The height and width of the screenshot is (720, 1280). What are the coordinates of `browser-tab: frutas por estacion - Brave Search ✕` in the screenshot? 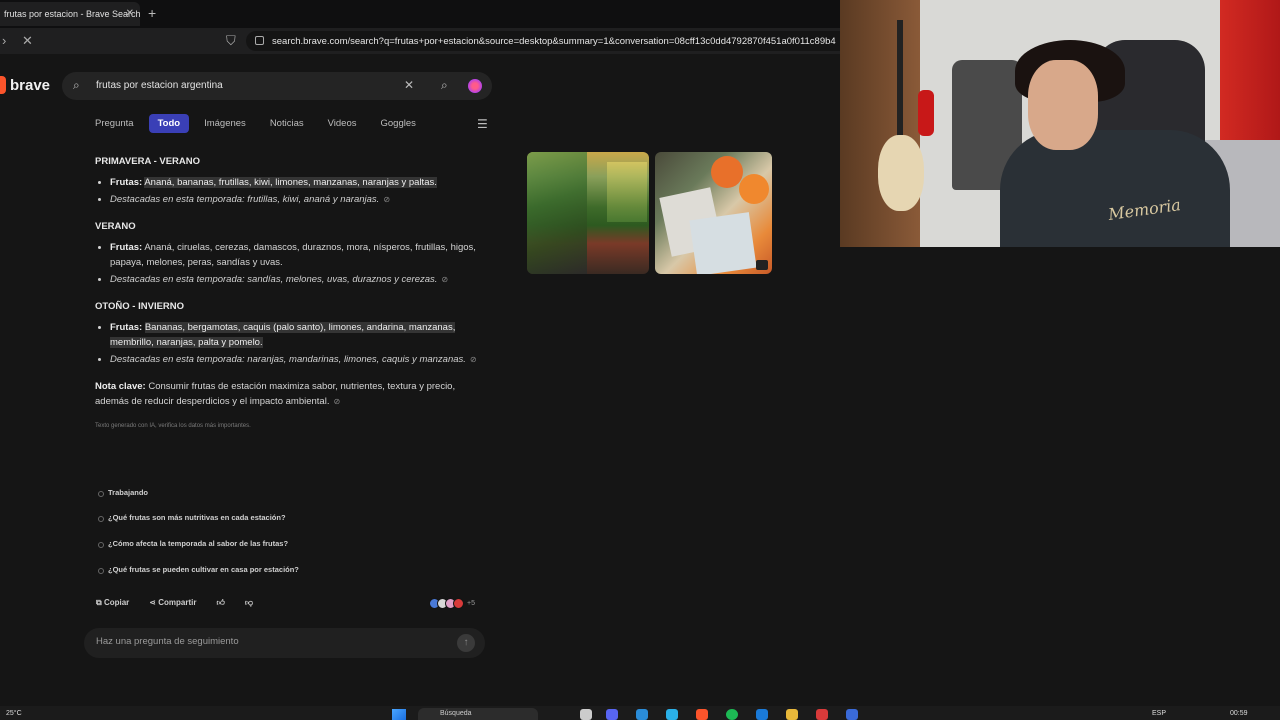 It's located at (70, 14).